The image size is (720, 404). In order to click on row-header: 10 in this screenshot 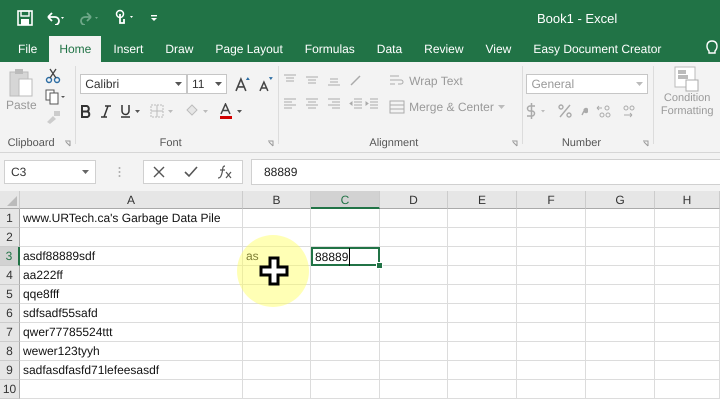, I will do `click(10, 389)`.